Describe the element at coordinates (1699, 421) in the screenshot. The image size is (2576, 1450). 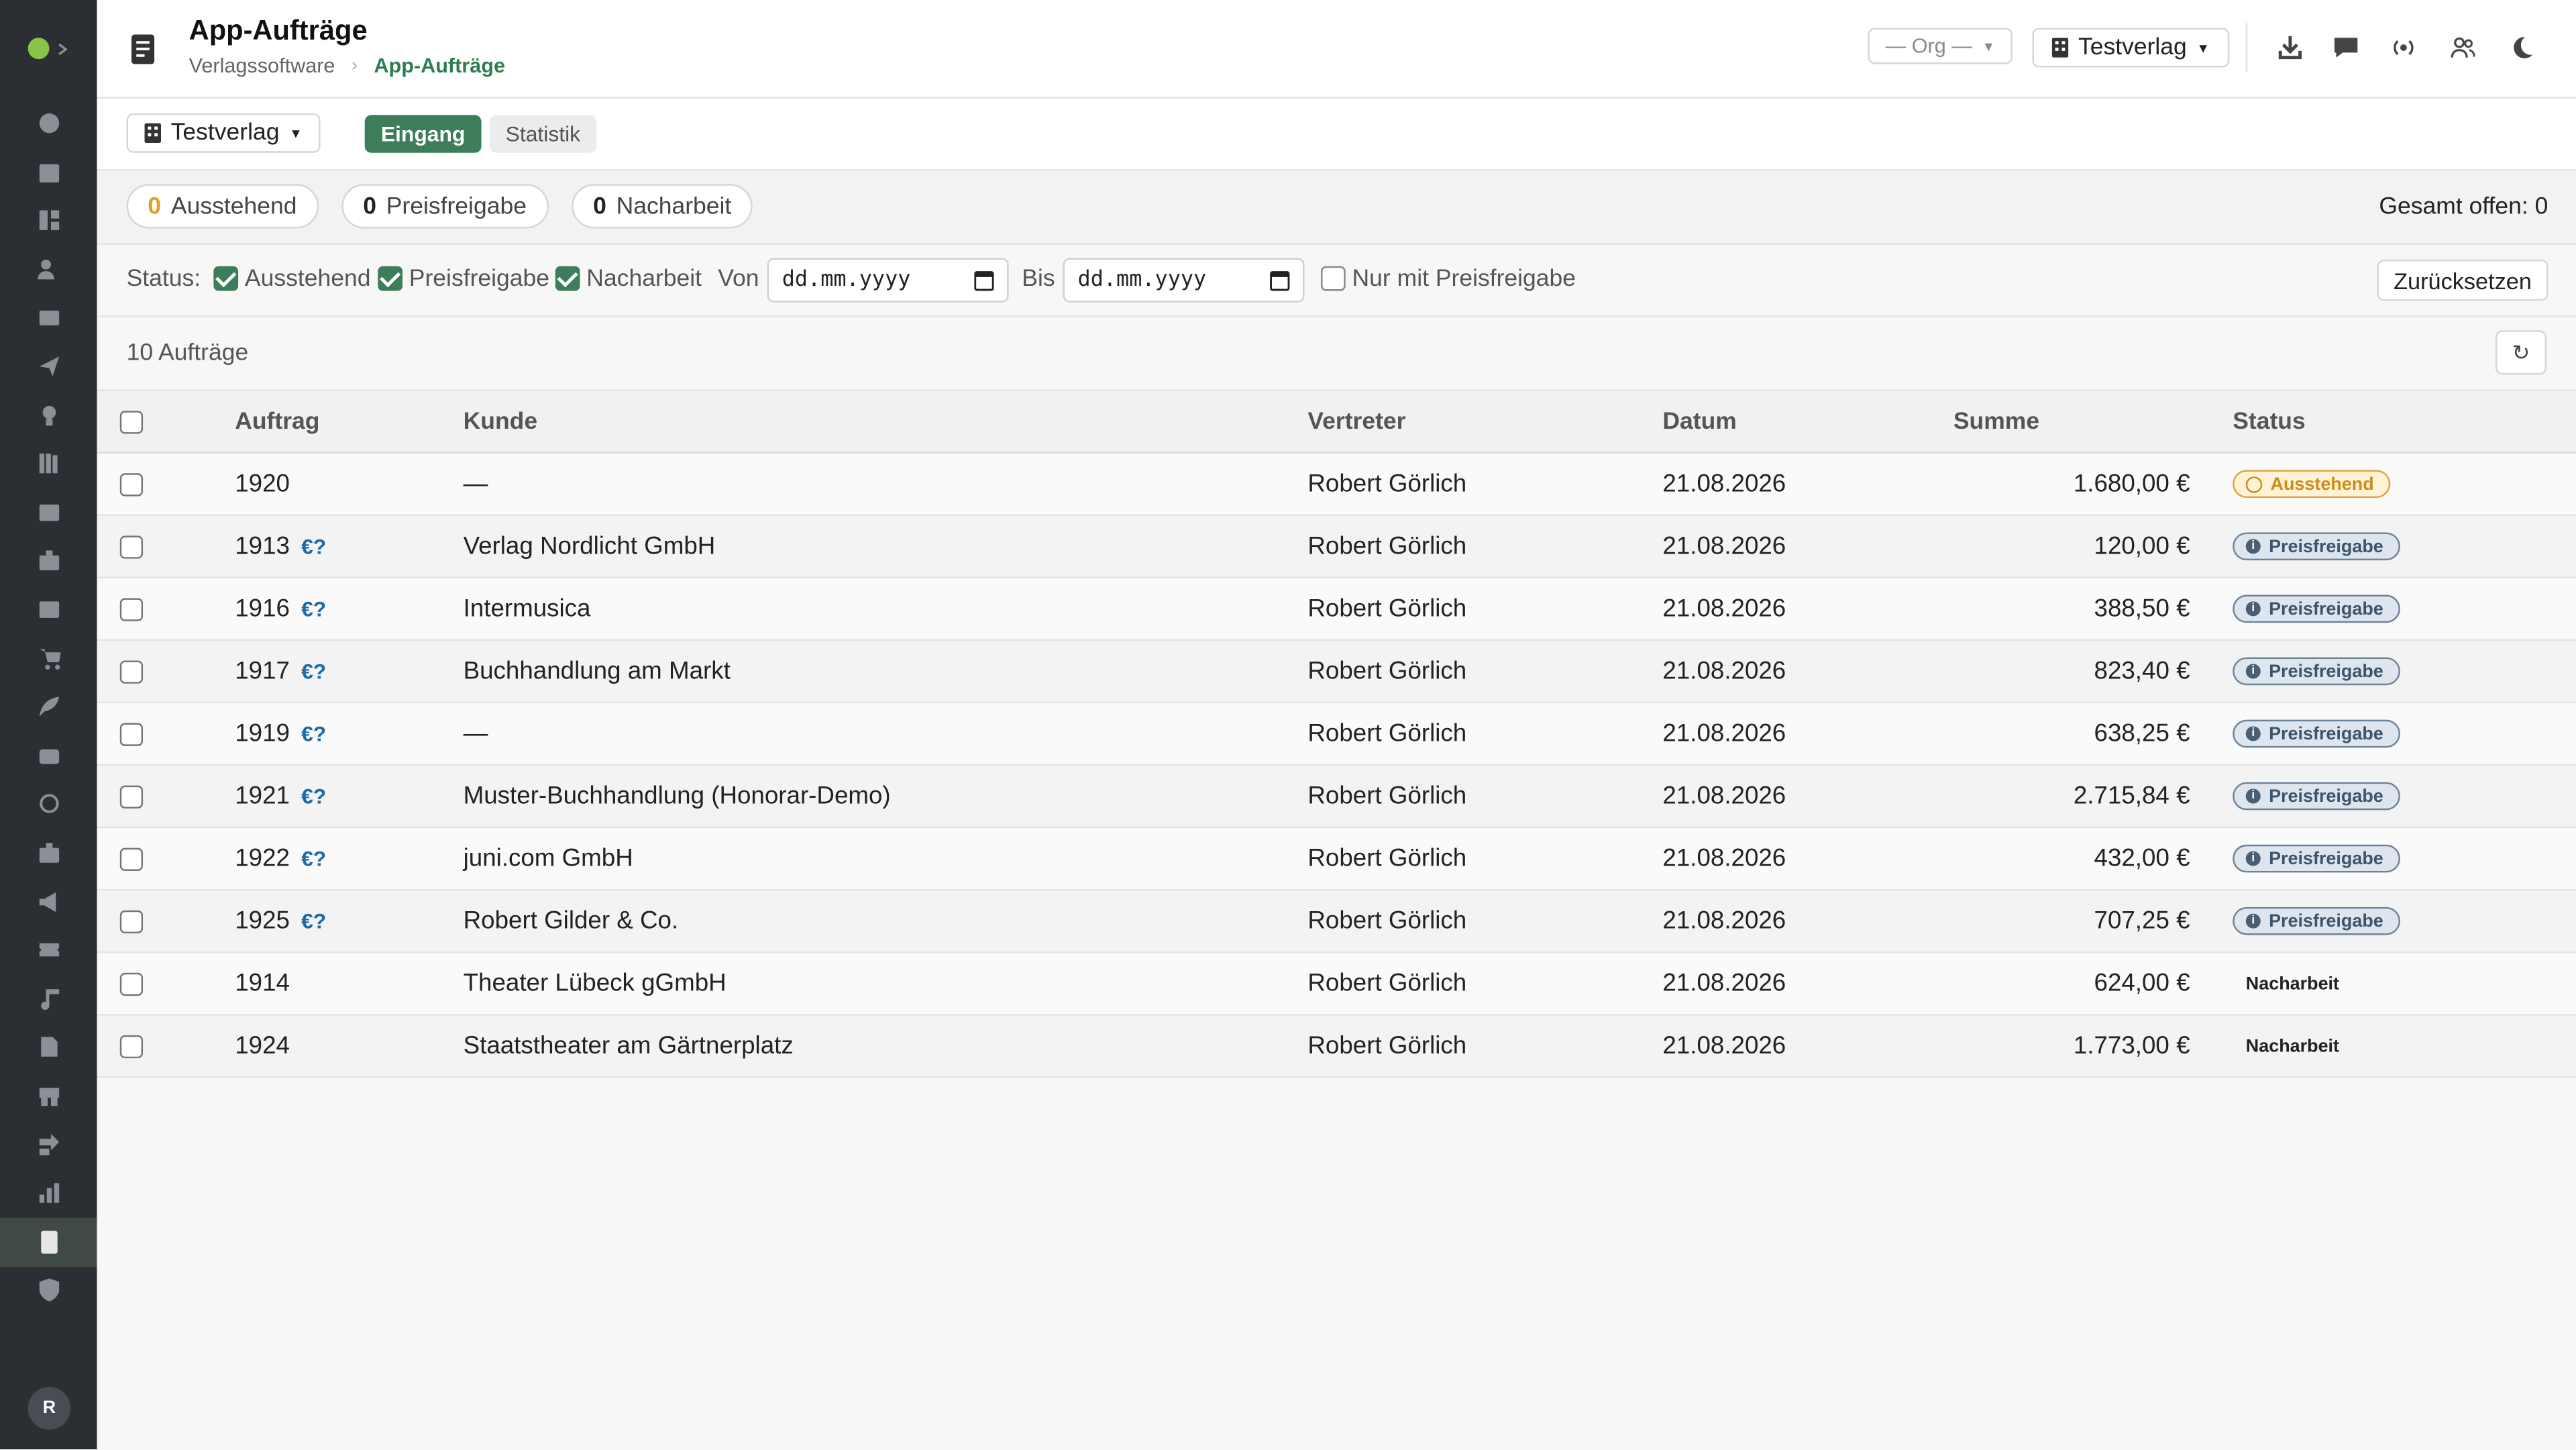
I see `column-header-datum: Datum` at that location.